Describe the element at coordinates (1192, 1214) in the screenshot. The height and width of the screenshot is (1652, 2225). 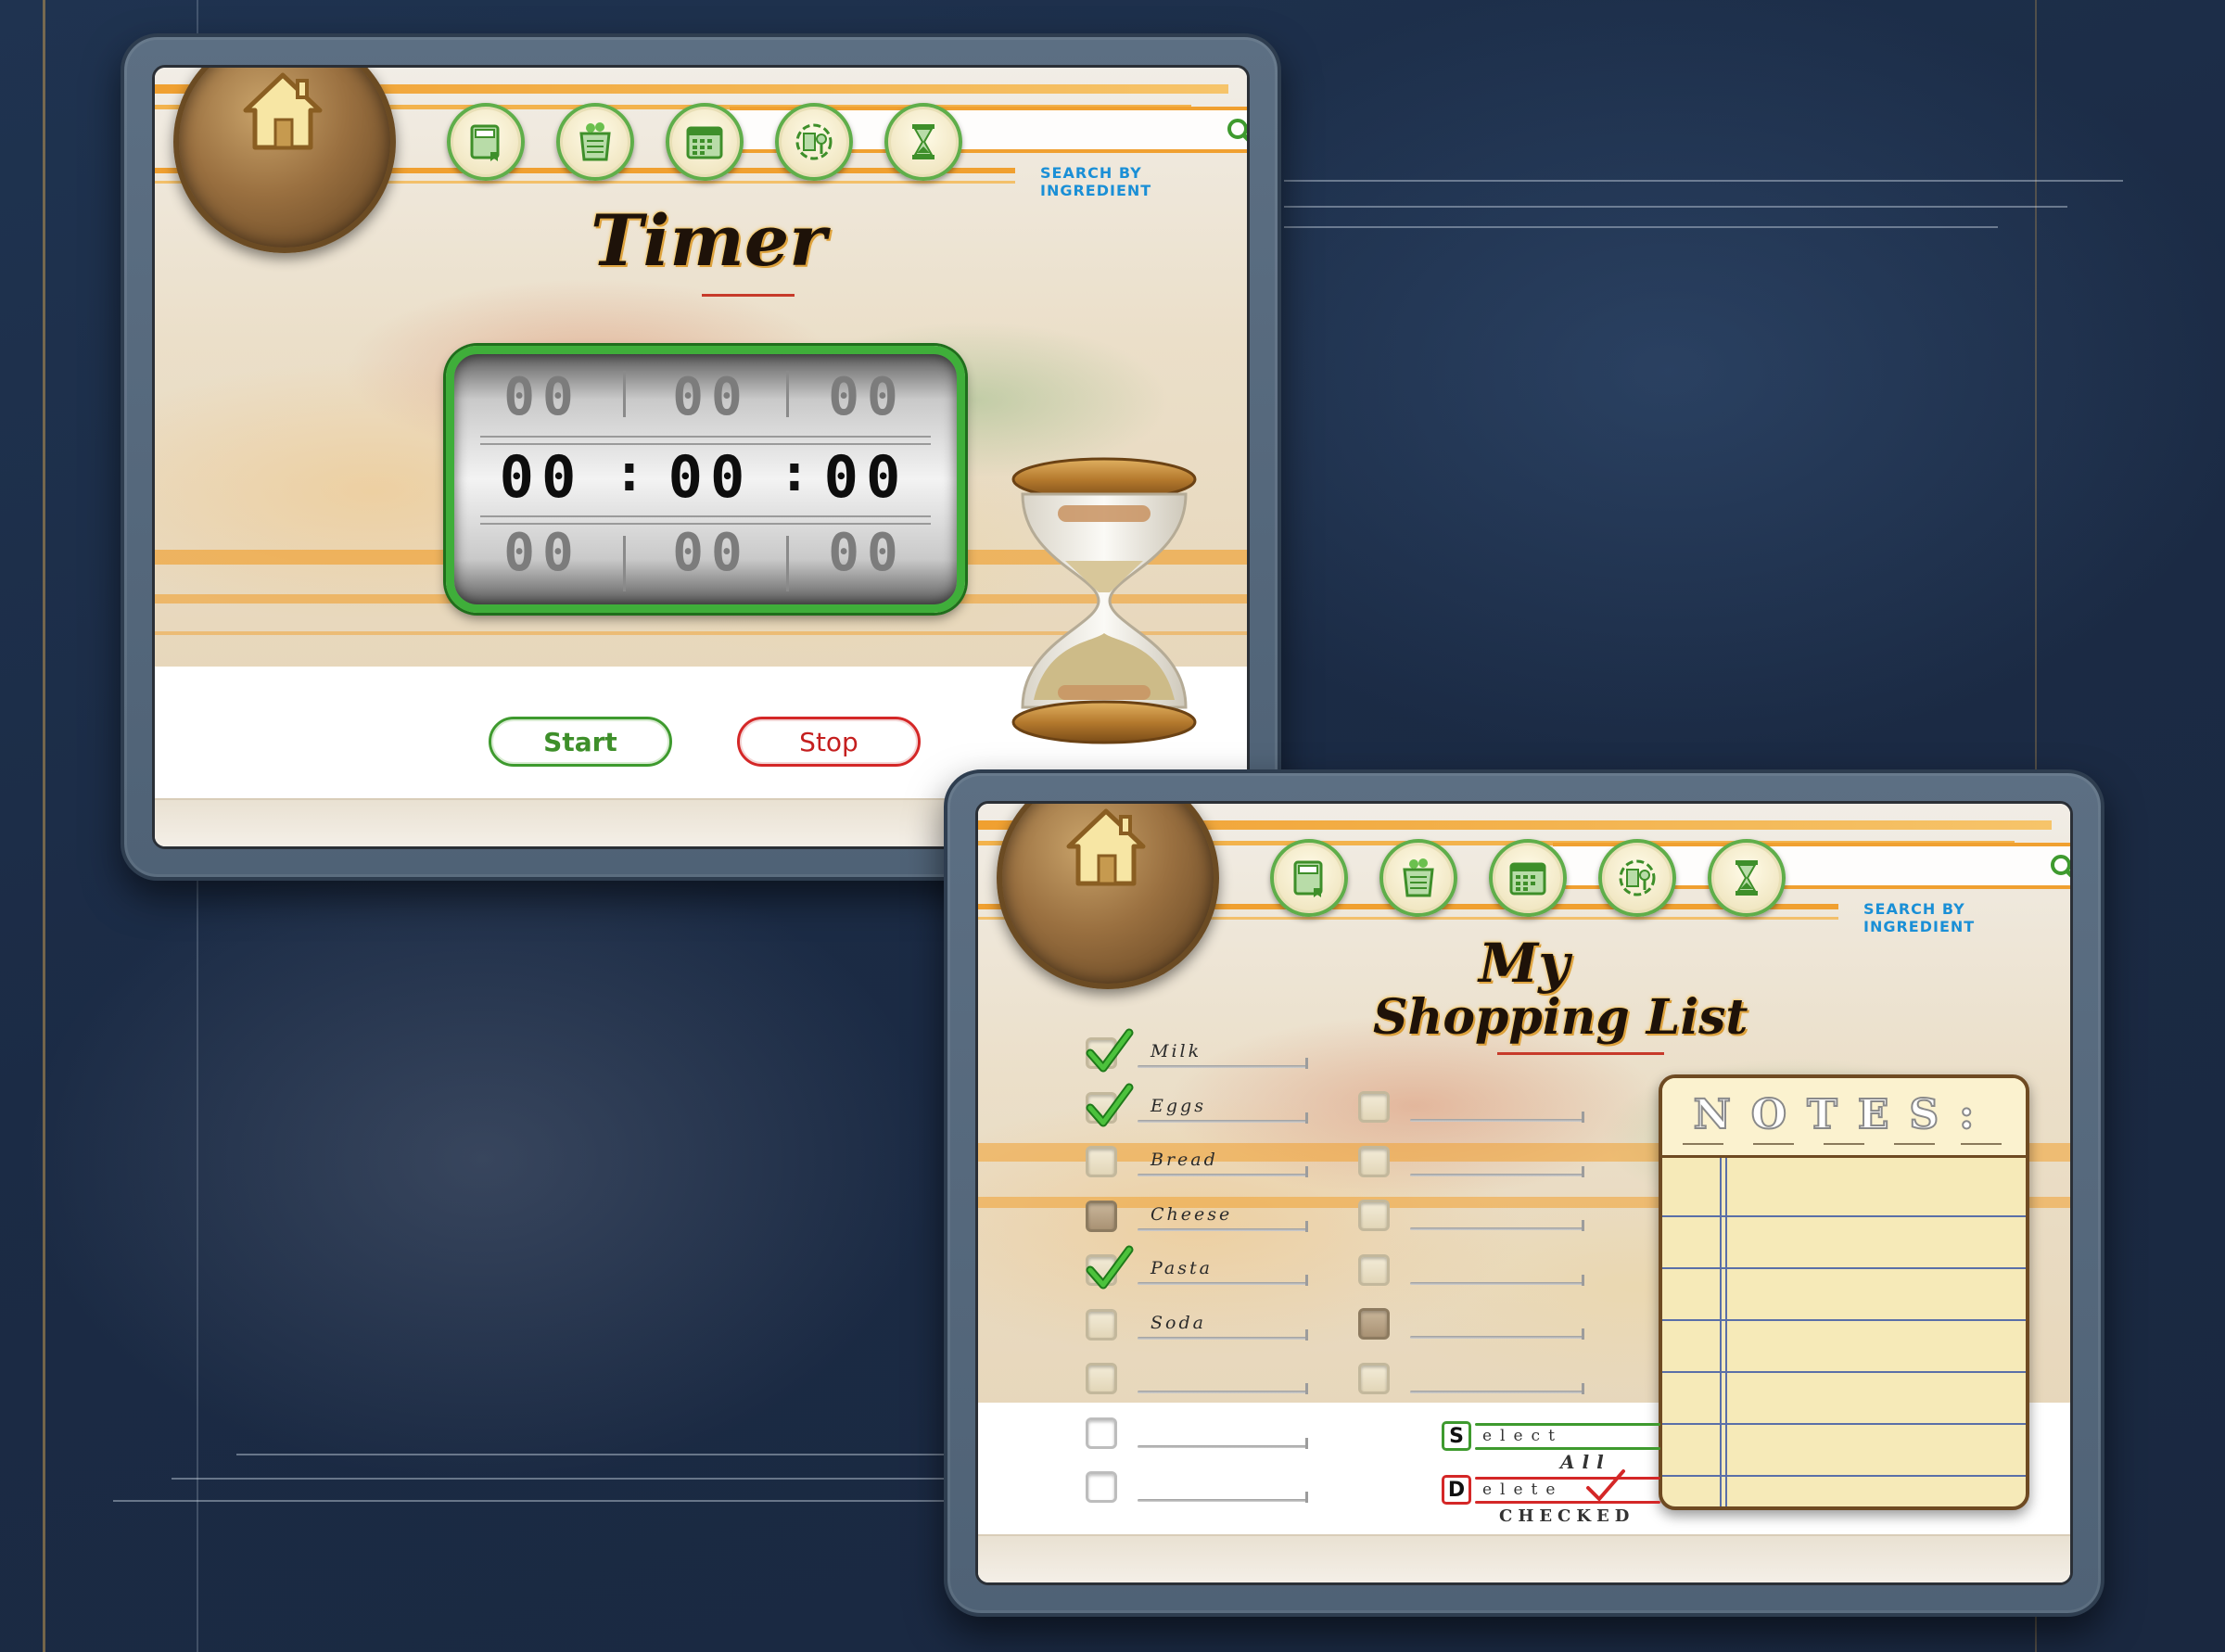
I see `item-label: Cheese` at that location.